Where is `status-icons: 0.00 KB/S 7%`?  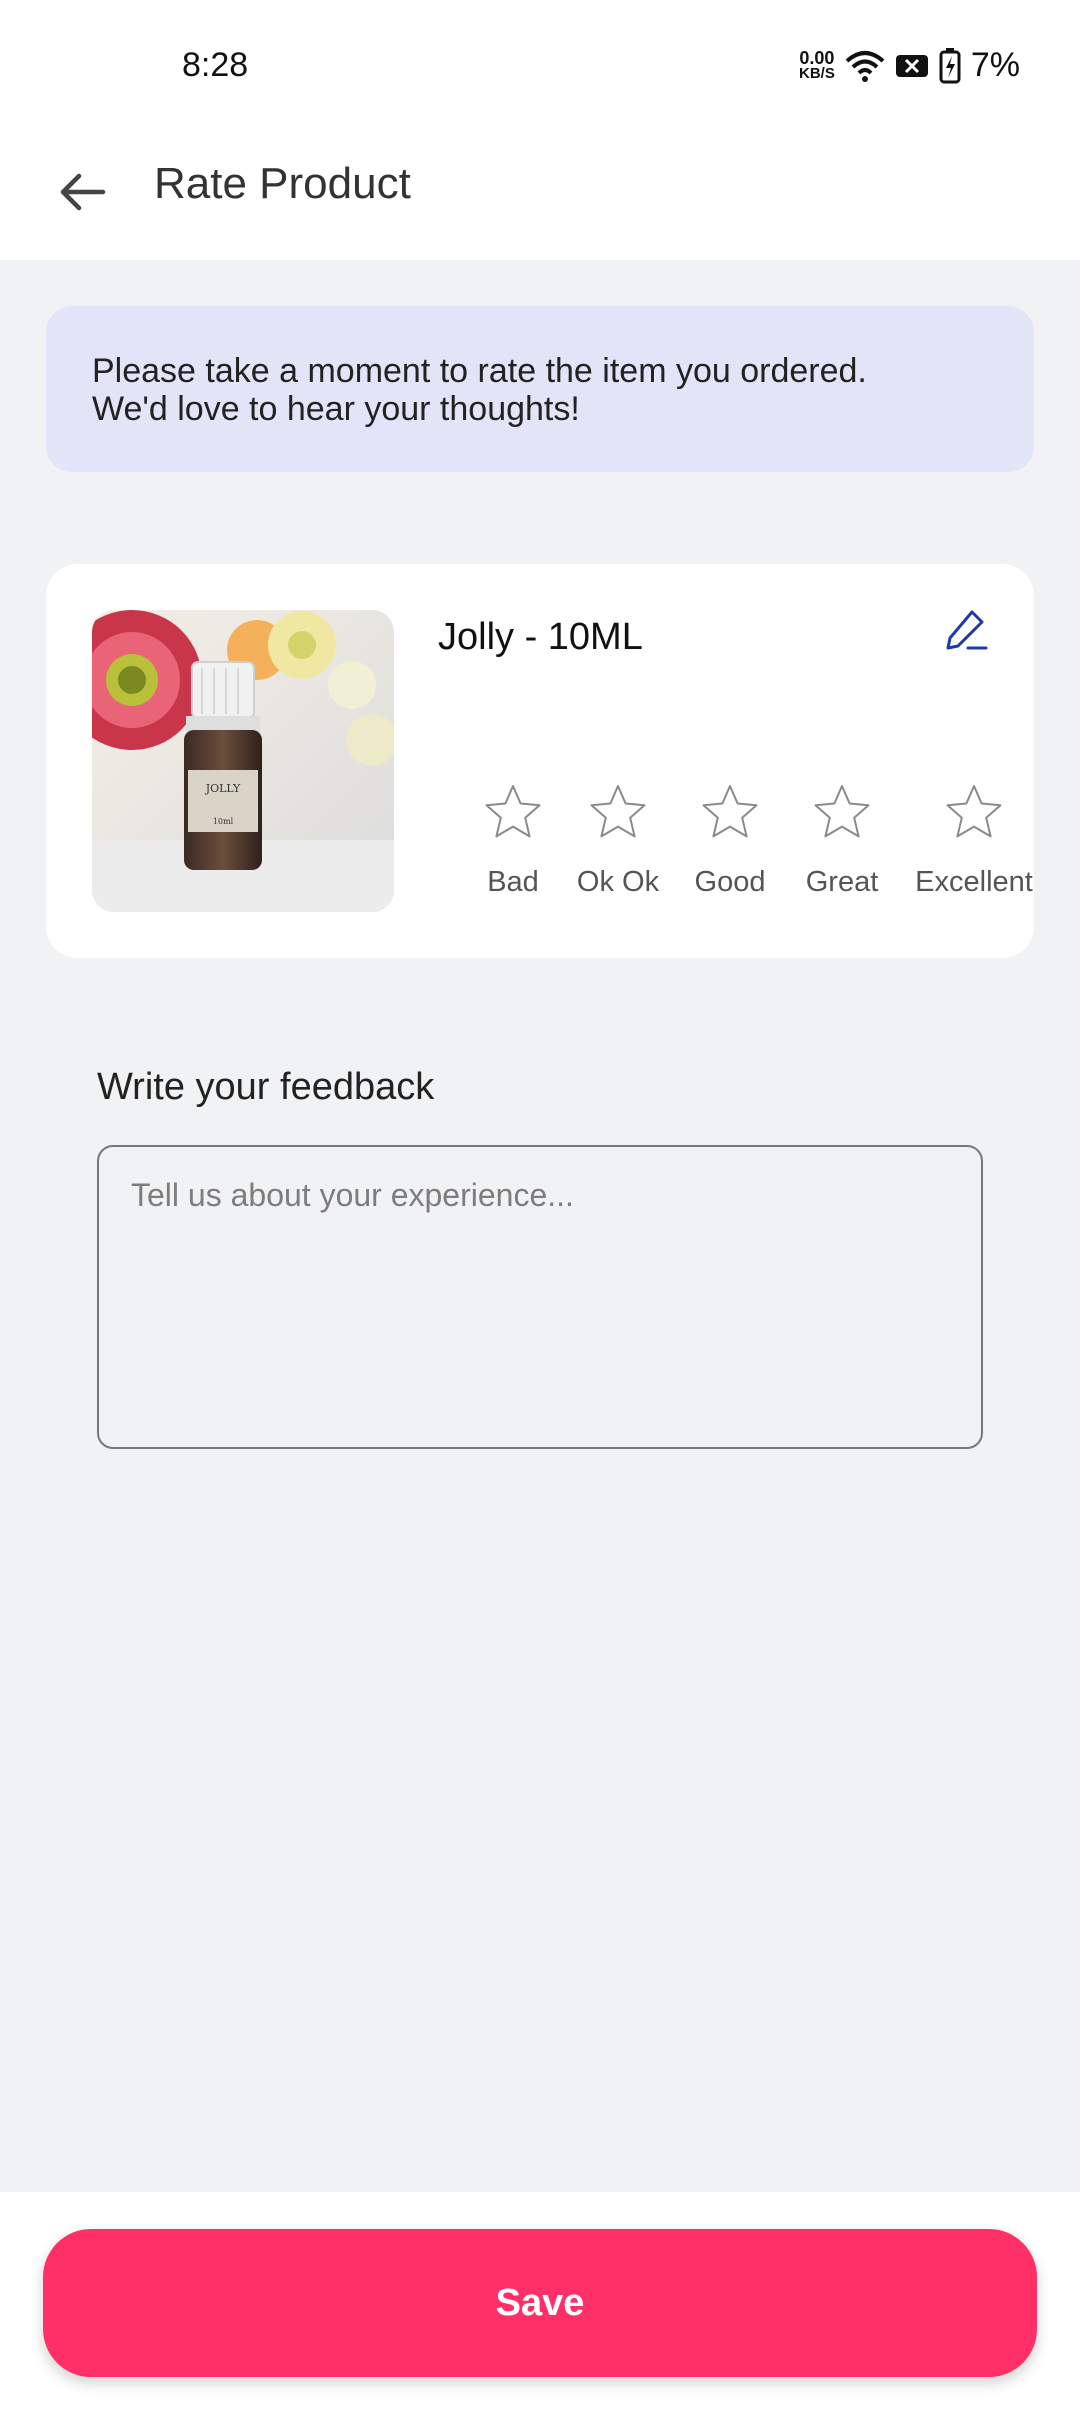 status-icons: 0.00 KB/S 7% is located at coordinates (909, 65).